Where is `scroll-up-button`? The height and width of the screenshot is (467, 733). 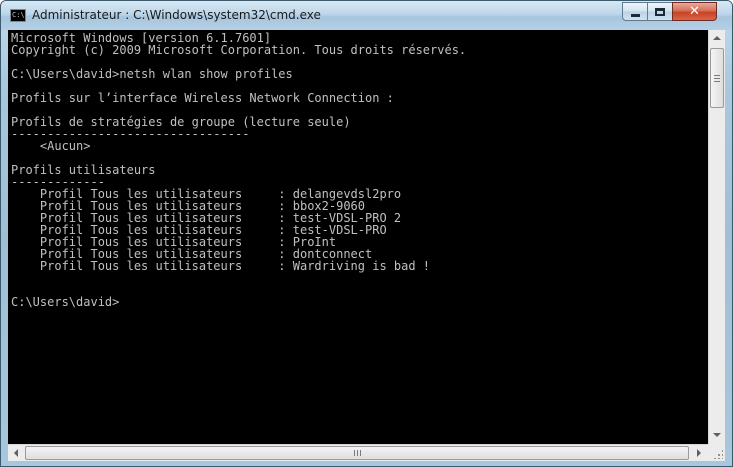
scroll-up-button is located at coordinates (717, 38).